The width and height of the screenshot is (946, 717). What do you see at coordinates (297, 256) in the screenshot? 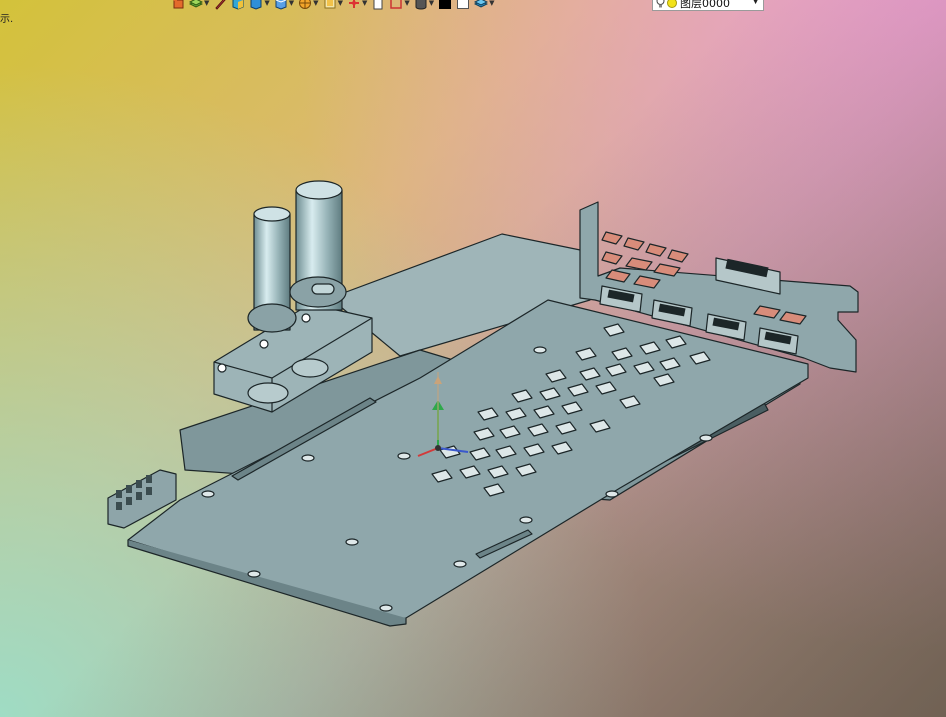
I see `water-fittings` at bounding box center [297, 256].